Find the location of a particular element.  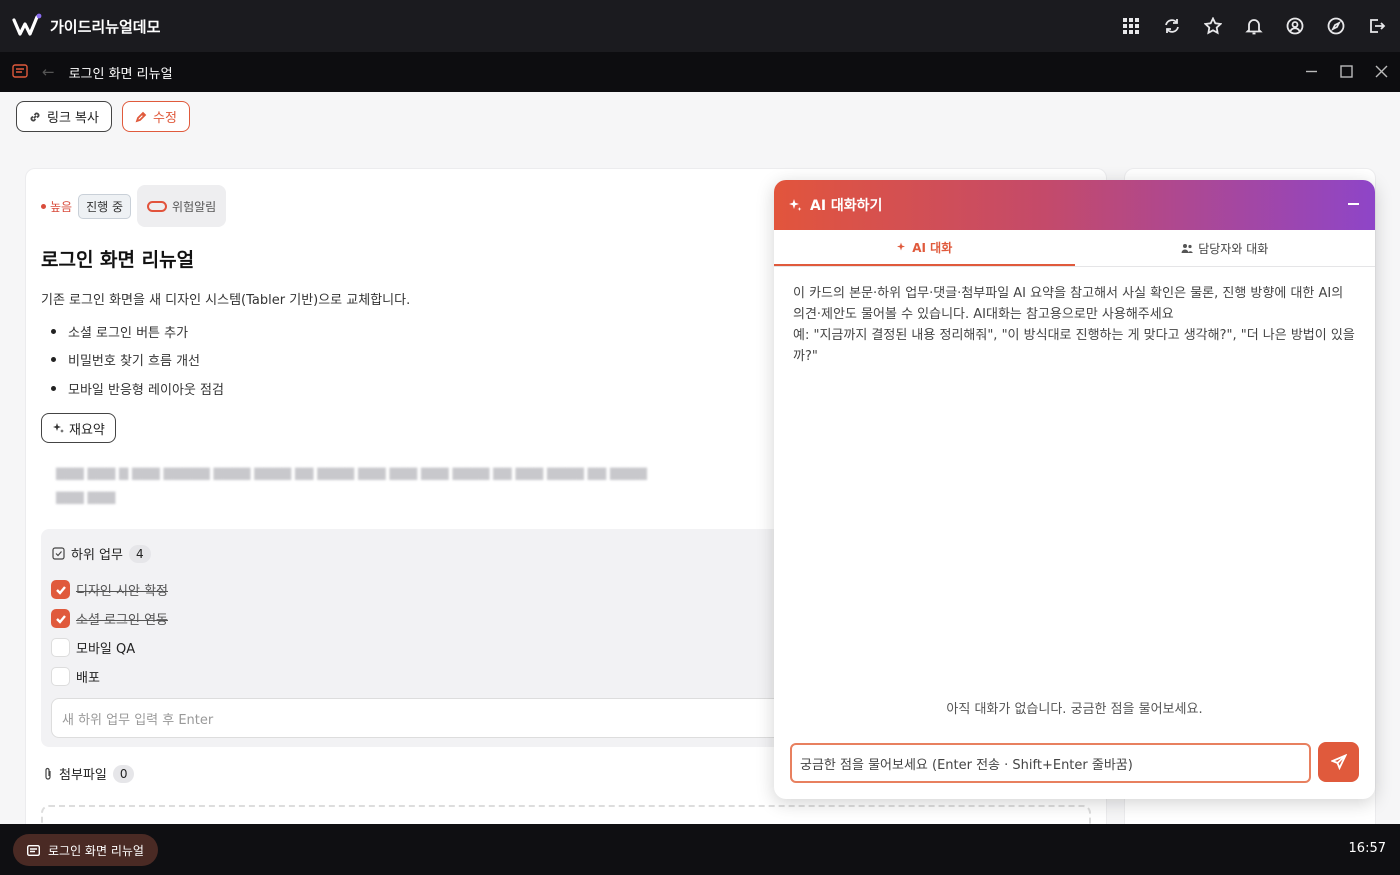

tab-label: 담당자와 대화 is located at coordinates (1233, 248).